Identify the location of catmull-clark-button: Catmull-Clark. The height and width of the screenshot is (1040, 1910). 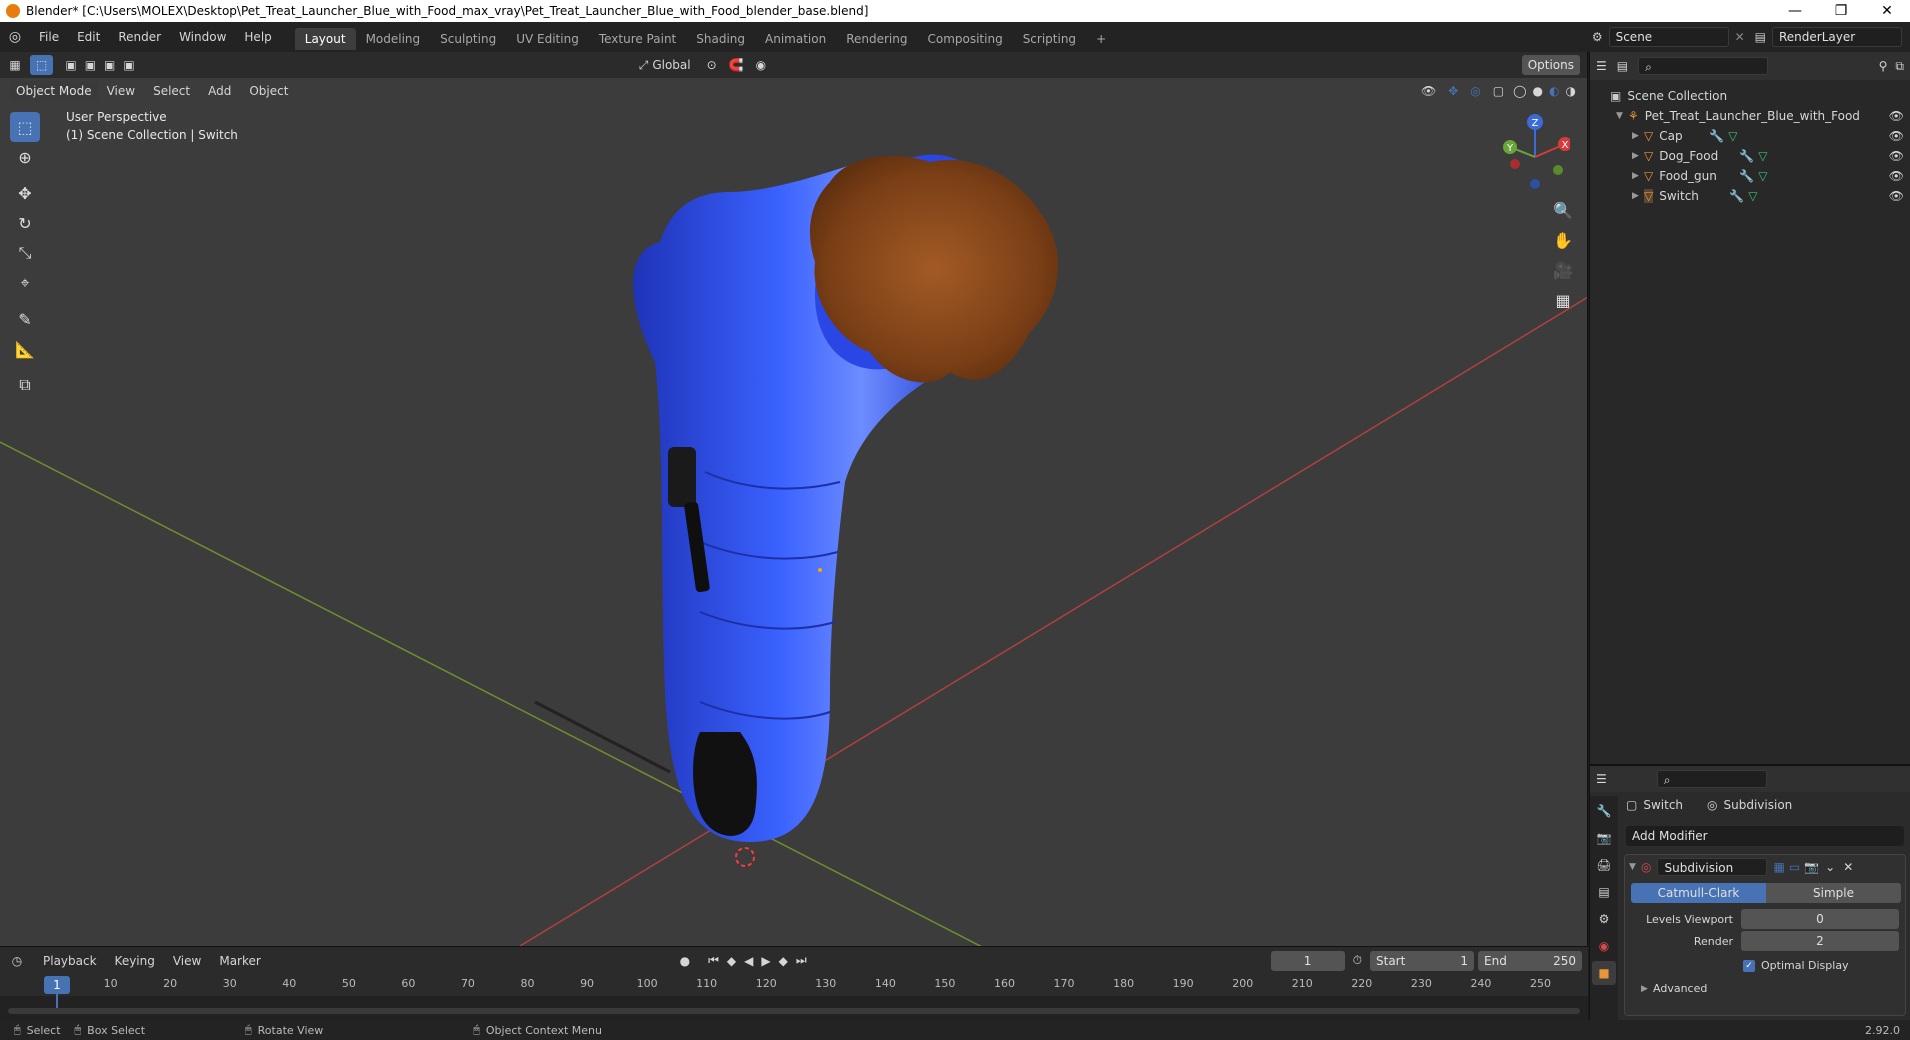
(1698, 893).